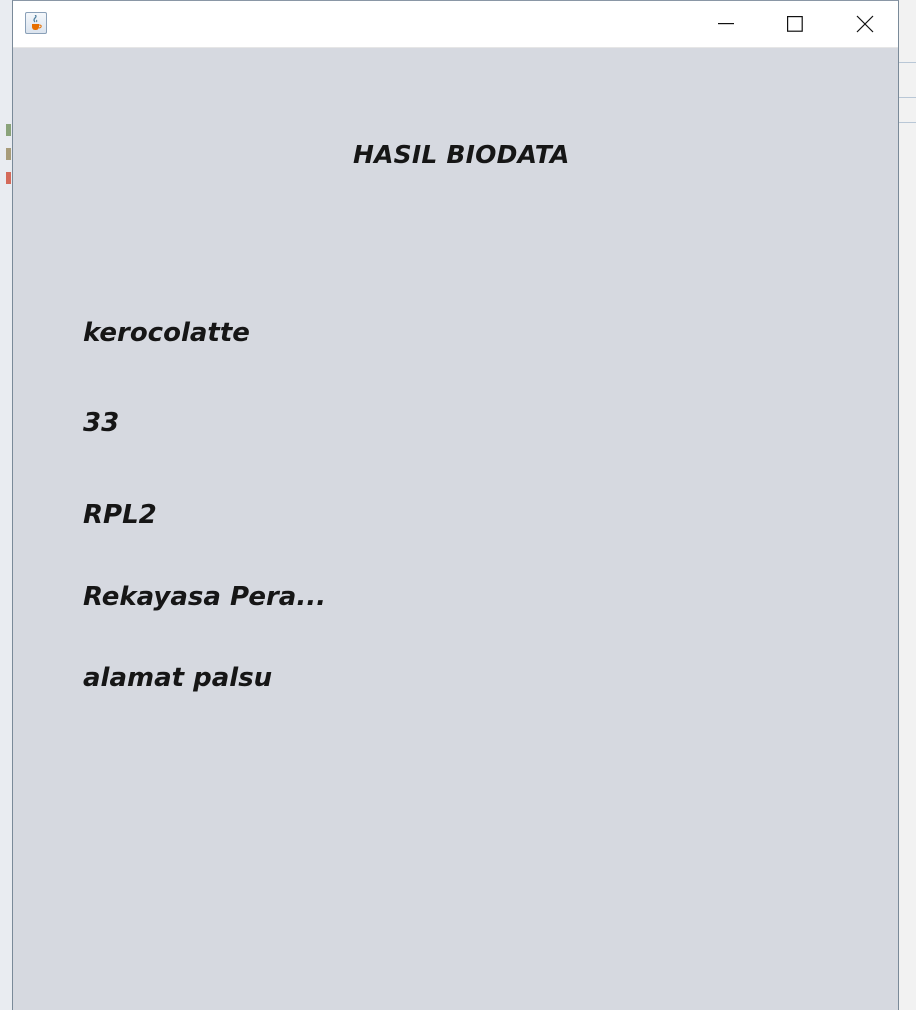  I want to click on title-bar, so click(455, 24).